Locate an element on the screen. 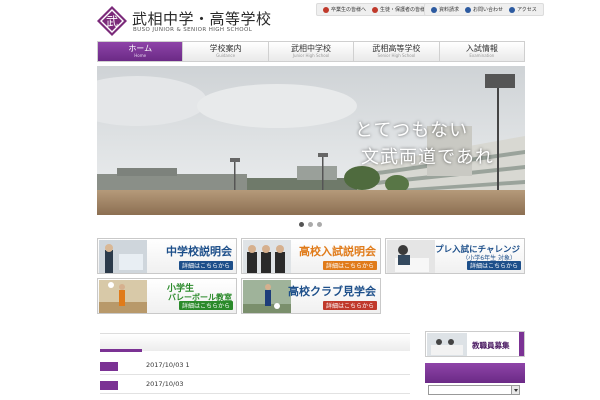 Image resolution: width=600 pixels, height=400 pixels. news-item: 2017/10/03 1 is located at coordinates (255, 366).